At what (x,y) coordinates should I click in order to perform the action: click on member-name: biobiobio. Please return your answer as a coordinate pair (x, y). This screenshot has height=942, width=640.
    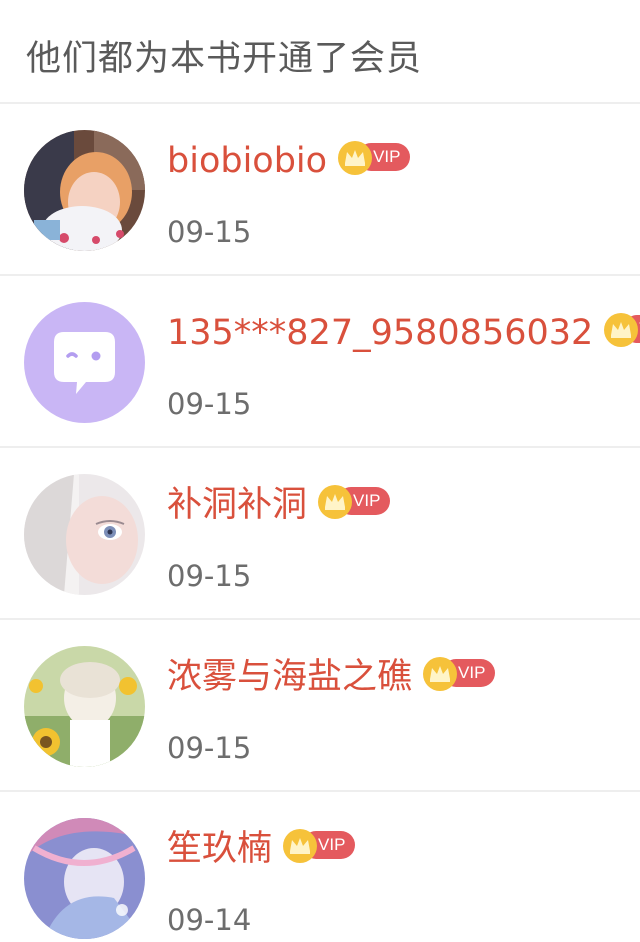
    Looking at the image, I should click on (247, 161).